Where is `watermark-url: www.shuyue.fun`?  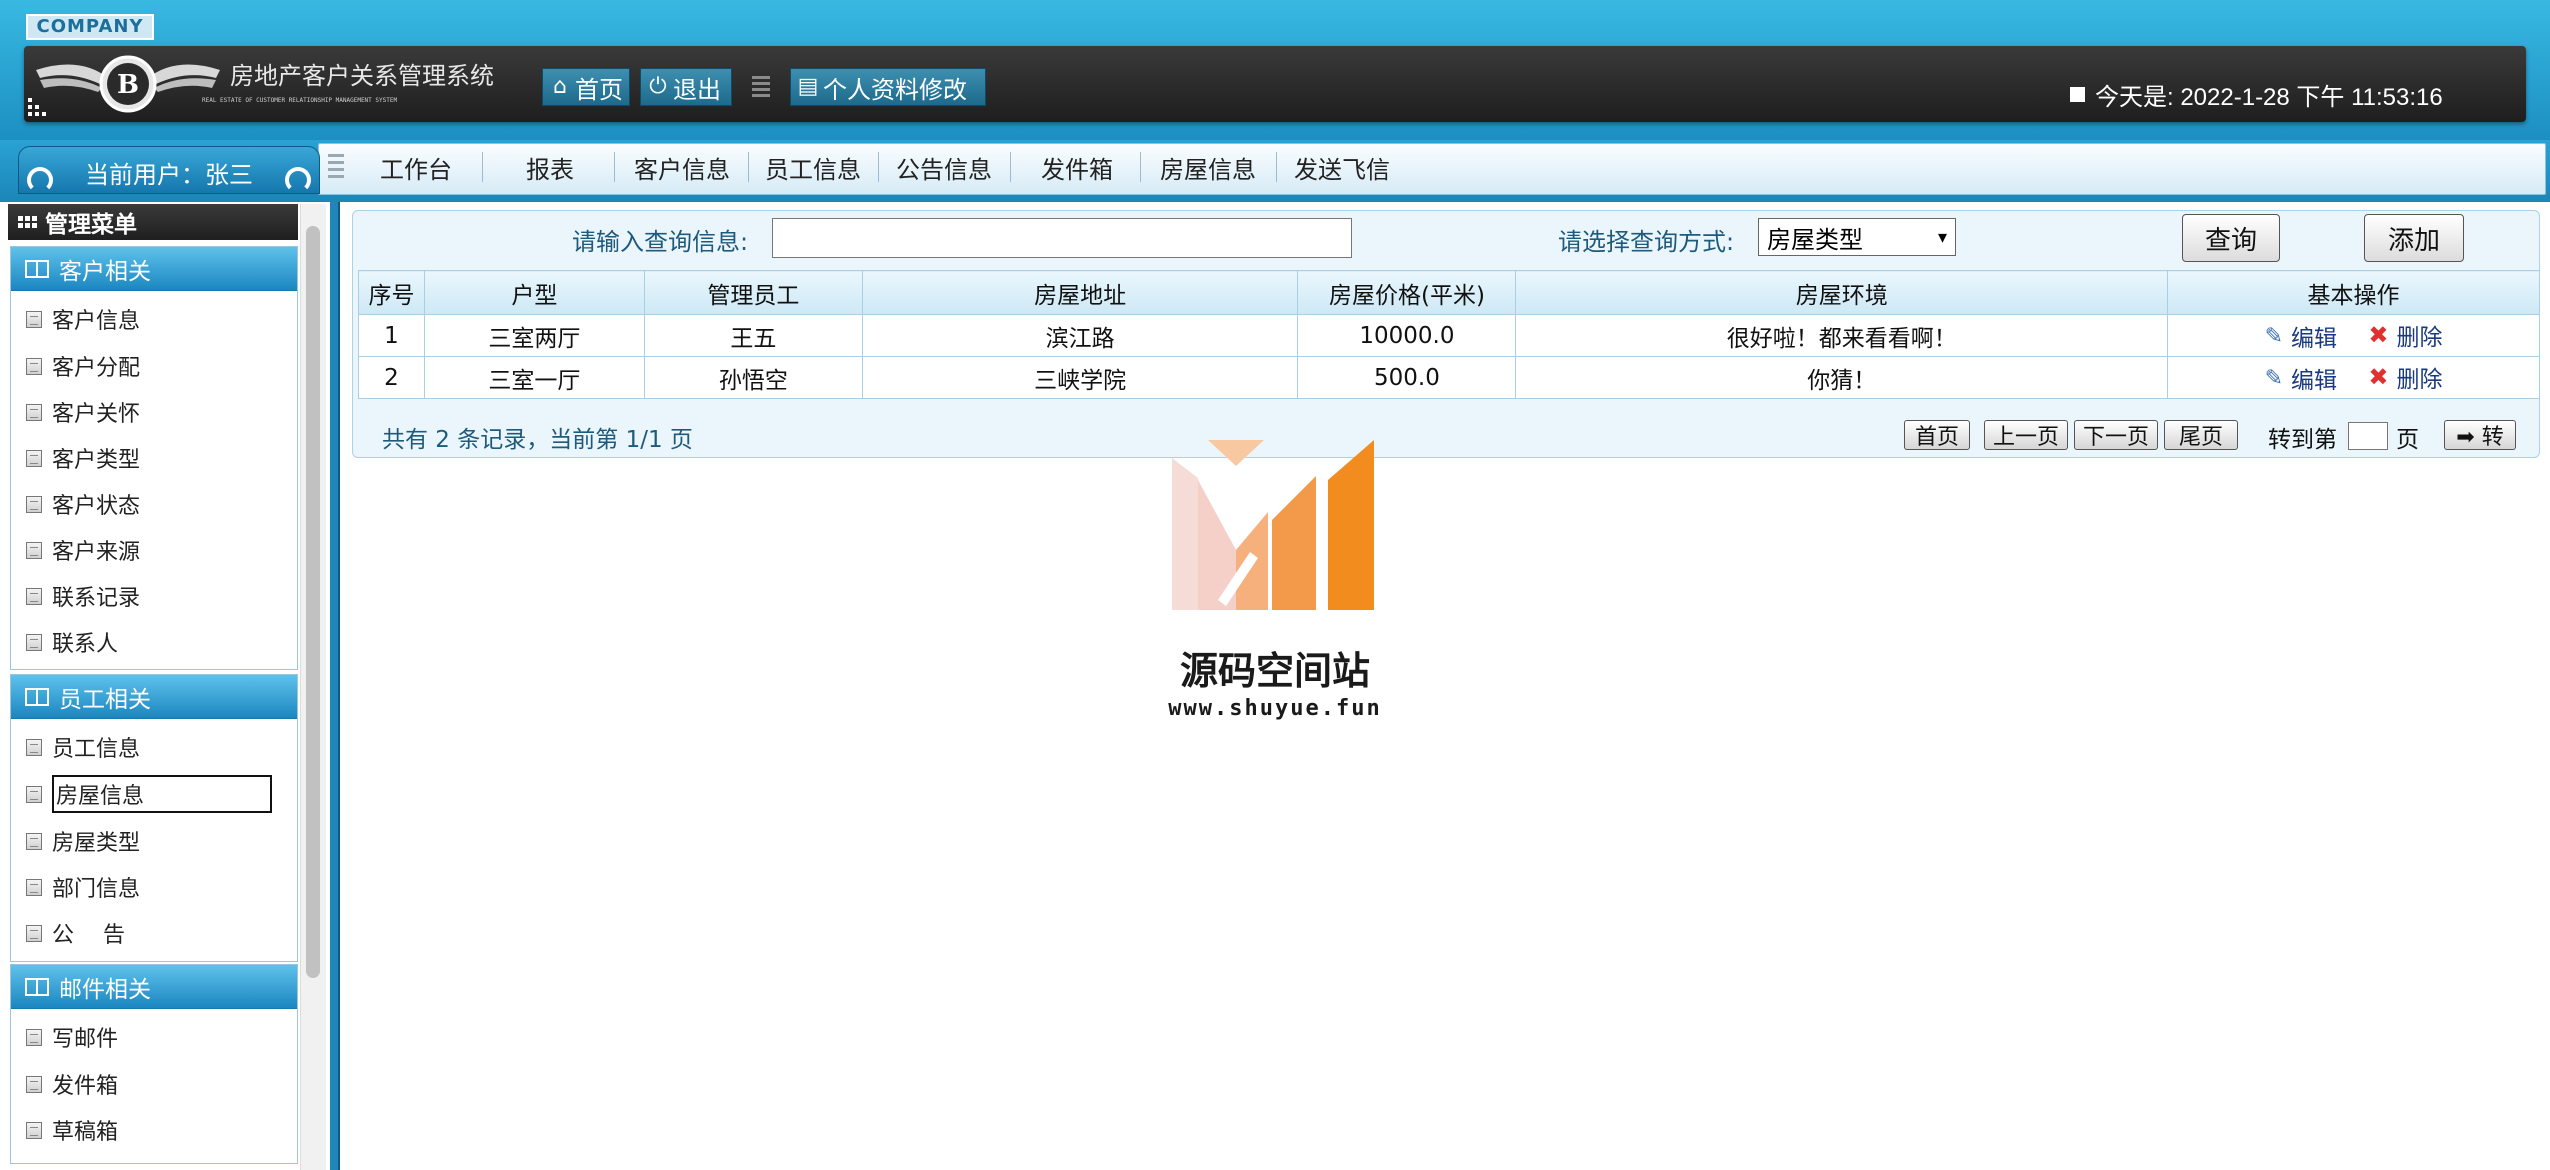
watermark-url: www.shuyue.fun is located at coordinates (1275, 708).